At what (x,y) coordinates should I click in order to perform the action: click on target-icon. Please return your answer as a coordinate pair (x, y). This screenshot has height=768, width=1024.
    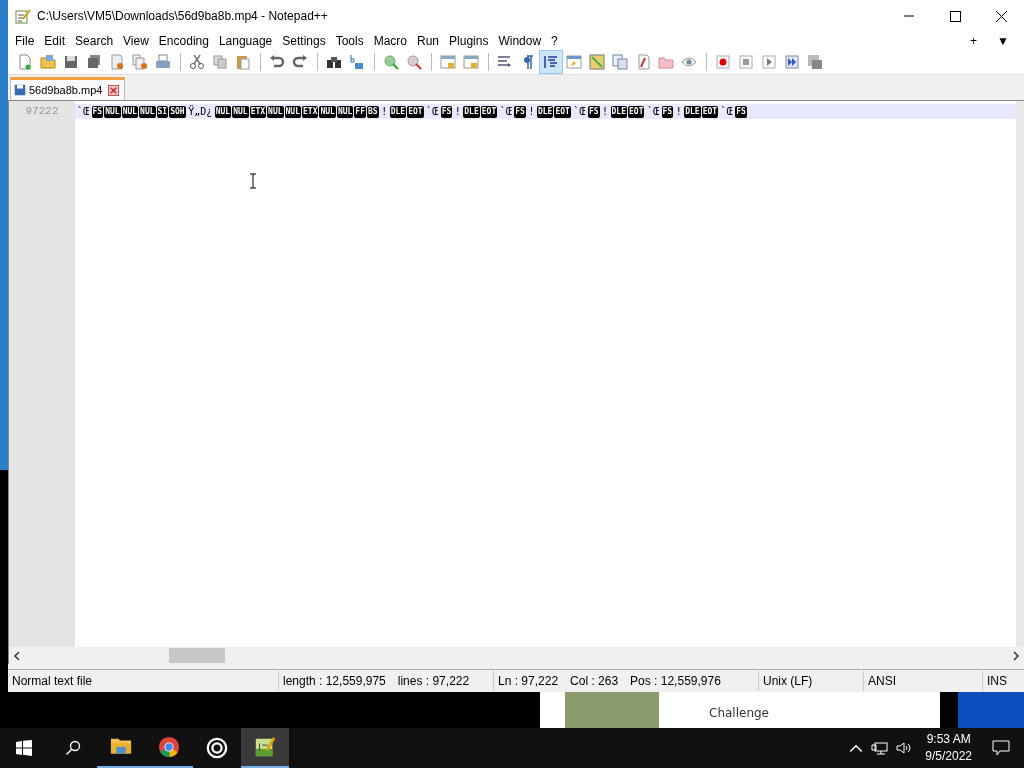
    Looking at the image, I should click on (217, 748).